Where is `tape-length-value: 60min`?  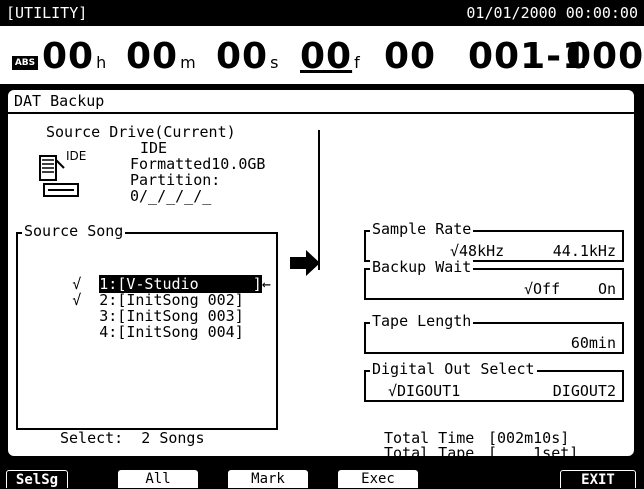
tape-length-value: 60min is located at coordinates (593, 343).